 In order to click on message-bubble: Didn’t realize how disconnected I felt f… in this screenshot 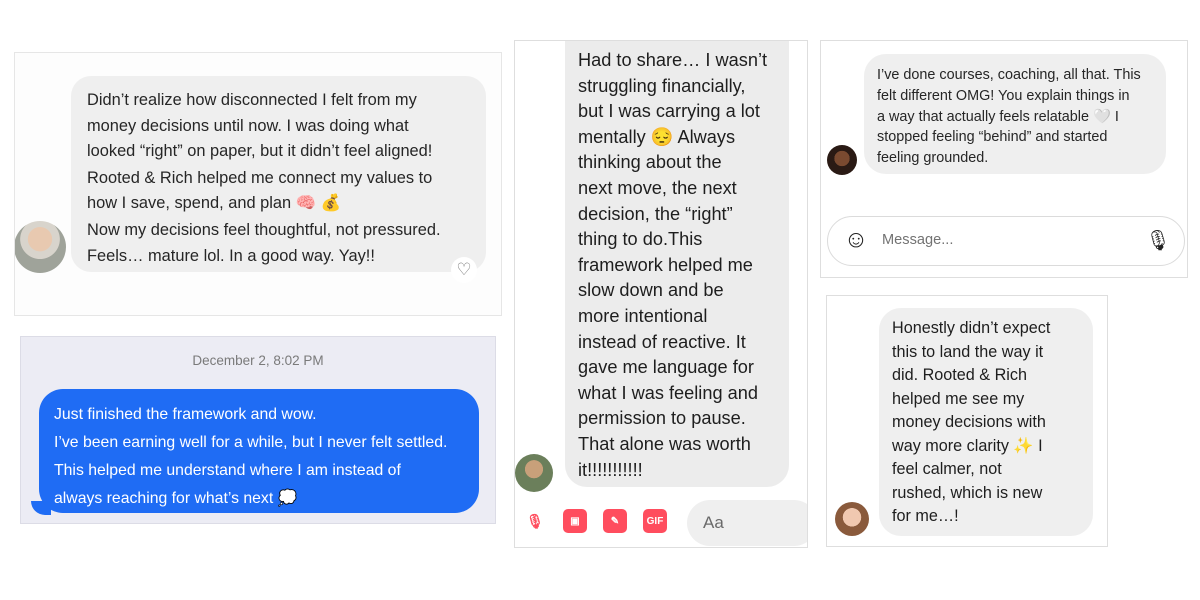, I will do `click(278, 174)`.